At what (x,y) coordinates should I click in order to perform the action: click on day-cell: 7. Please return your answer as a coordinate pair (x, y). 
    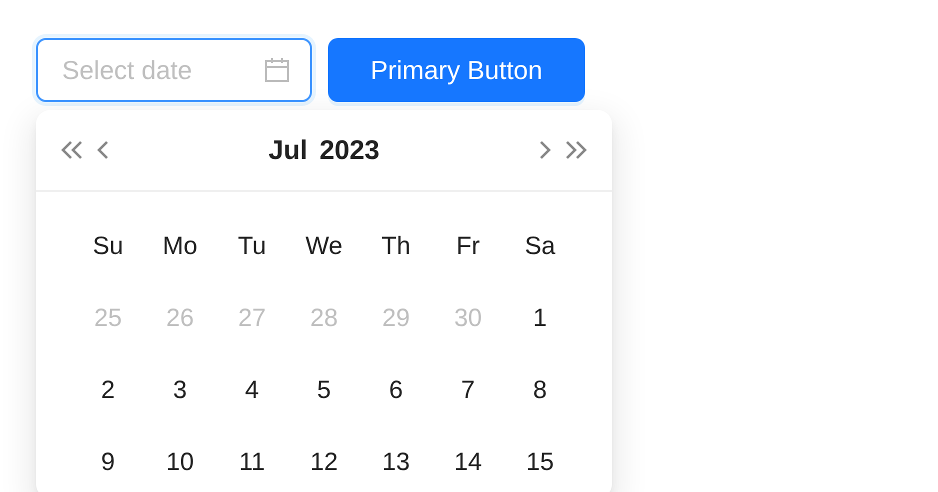
    Looking at the image, I should click on (468, 390).